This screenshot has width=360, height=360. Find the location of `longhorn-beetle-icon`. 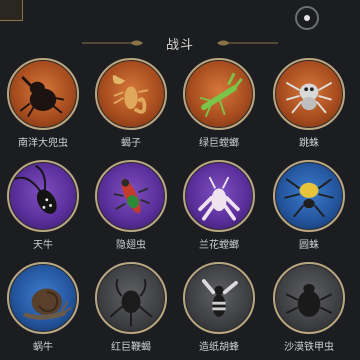

longhorn-beetle-icon is located at coordinates (43, 196).